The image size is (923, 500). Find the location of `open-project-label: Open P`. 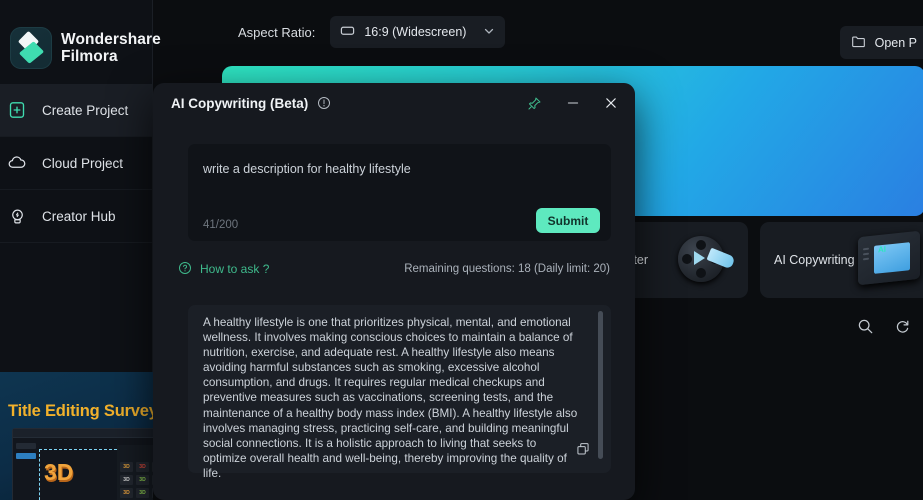

open-project-label: Open P is located at coordinates (895, 42).